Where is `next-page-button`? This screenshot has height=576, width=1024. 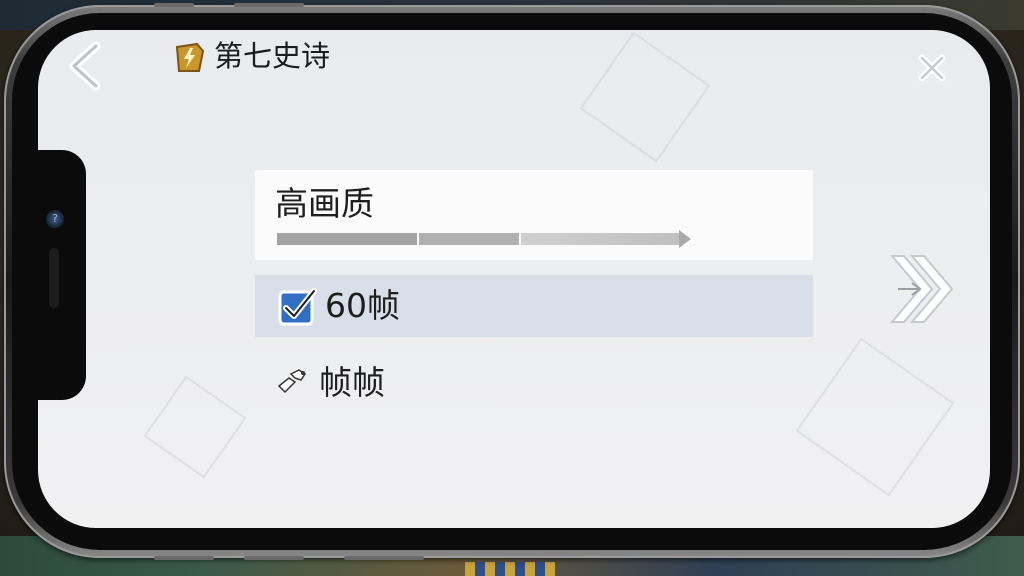
next-page-button is located at coordinates (921, 289).